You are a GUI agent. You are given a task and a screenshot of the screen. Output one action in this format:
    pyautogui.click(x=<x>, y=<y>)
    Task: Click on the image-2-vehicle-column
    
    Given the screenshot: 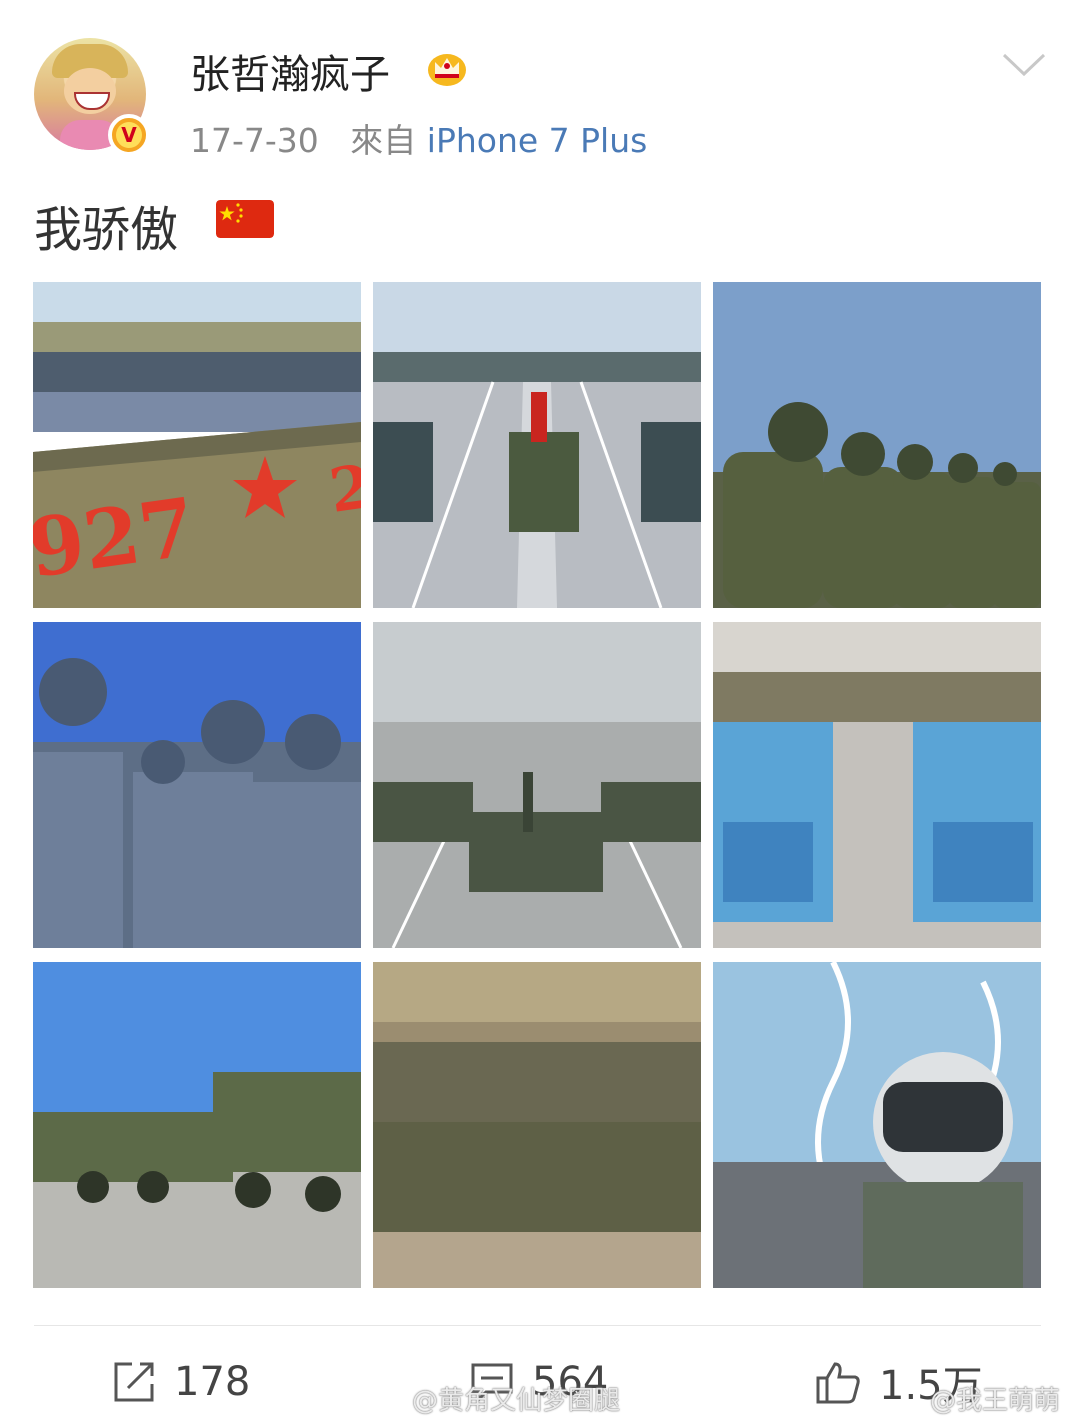 What is the action you would take?
    pyautogui.click(x=537, y=445)
    